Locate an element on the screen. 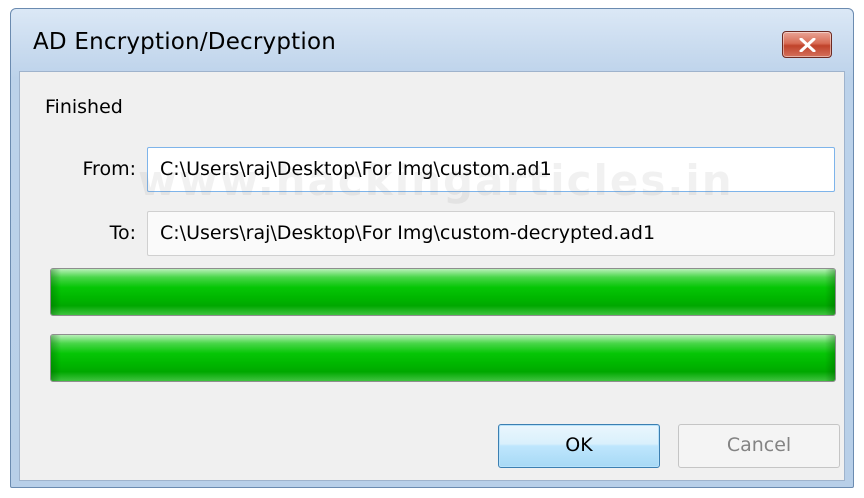  overall-progress-bar is located at coordinates (443, 358).